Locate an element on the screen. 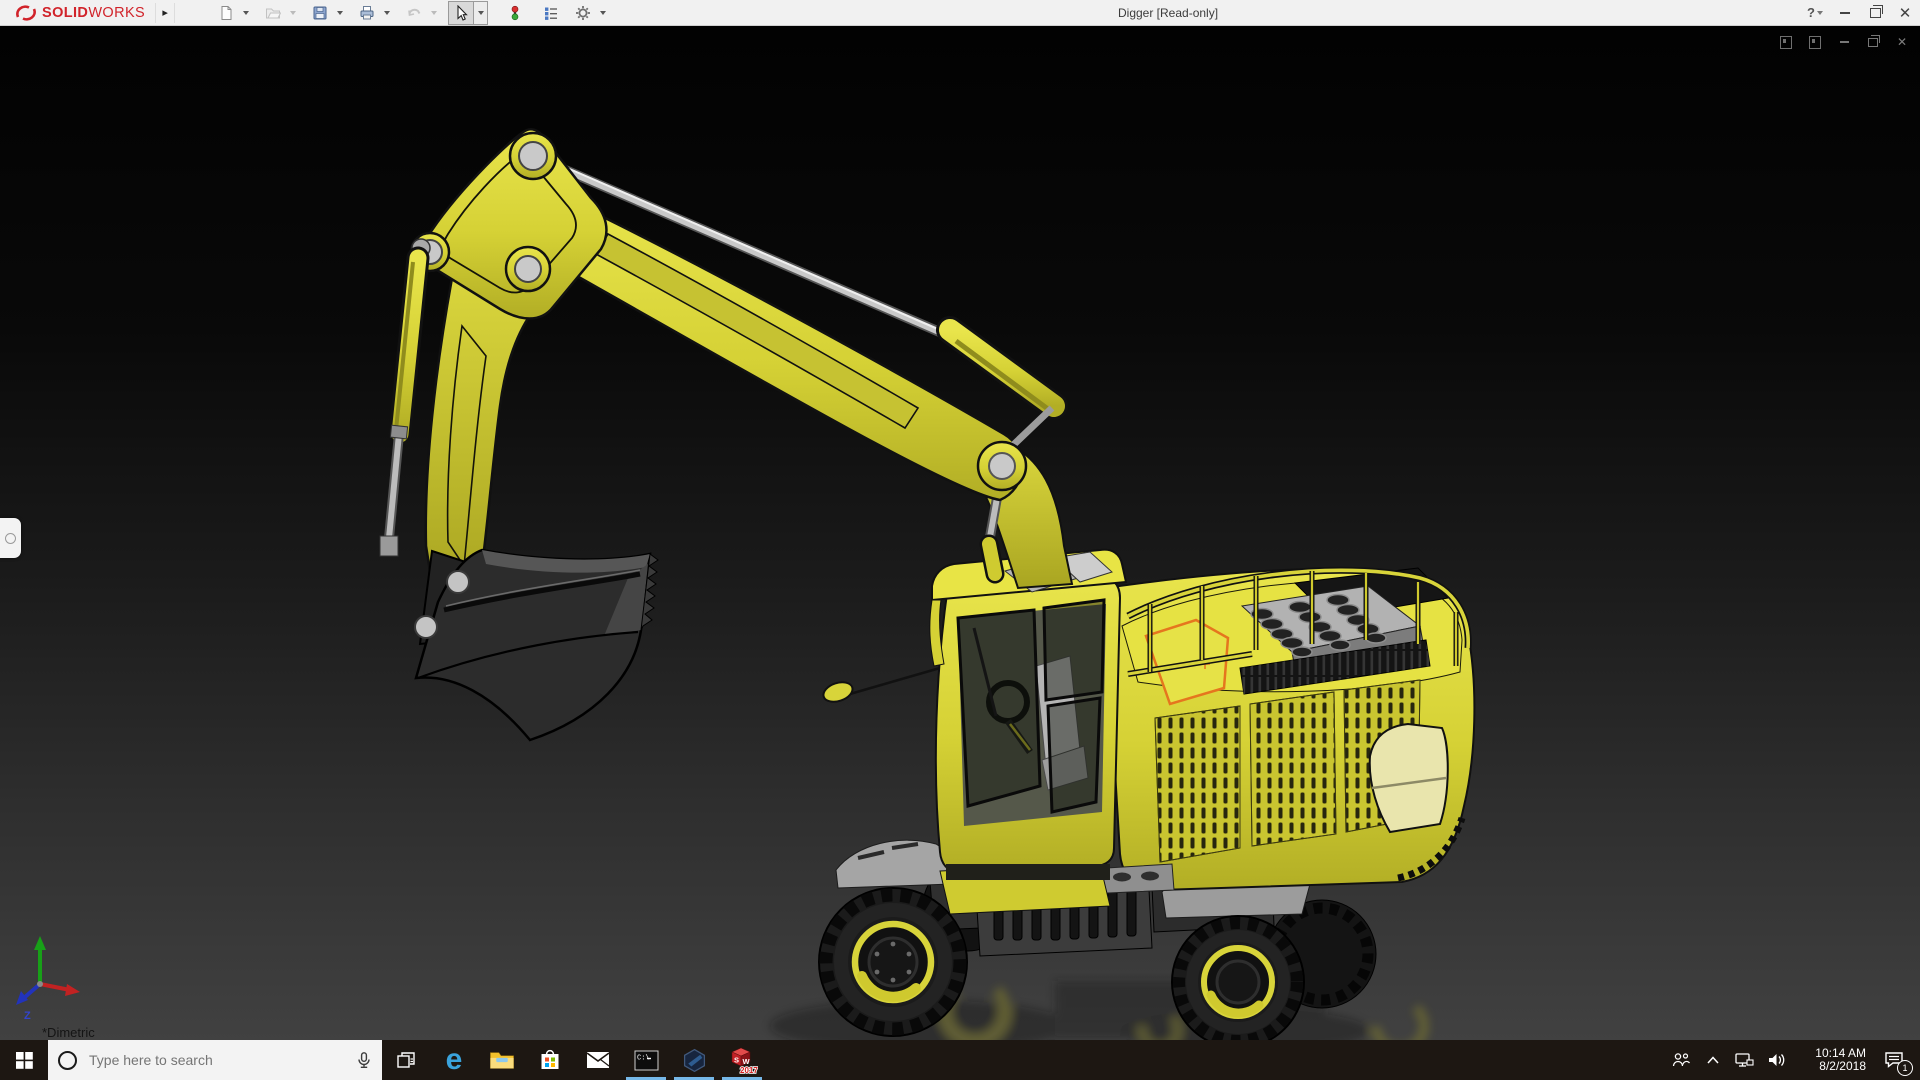 The image size is (1920, 1080). save-dropdown is located at coordinates (339, 13).